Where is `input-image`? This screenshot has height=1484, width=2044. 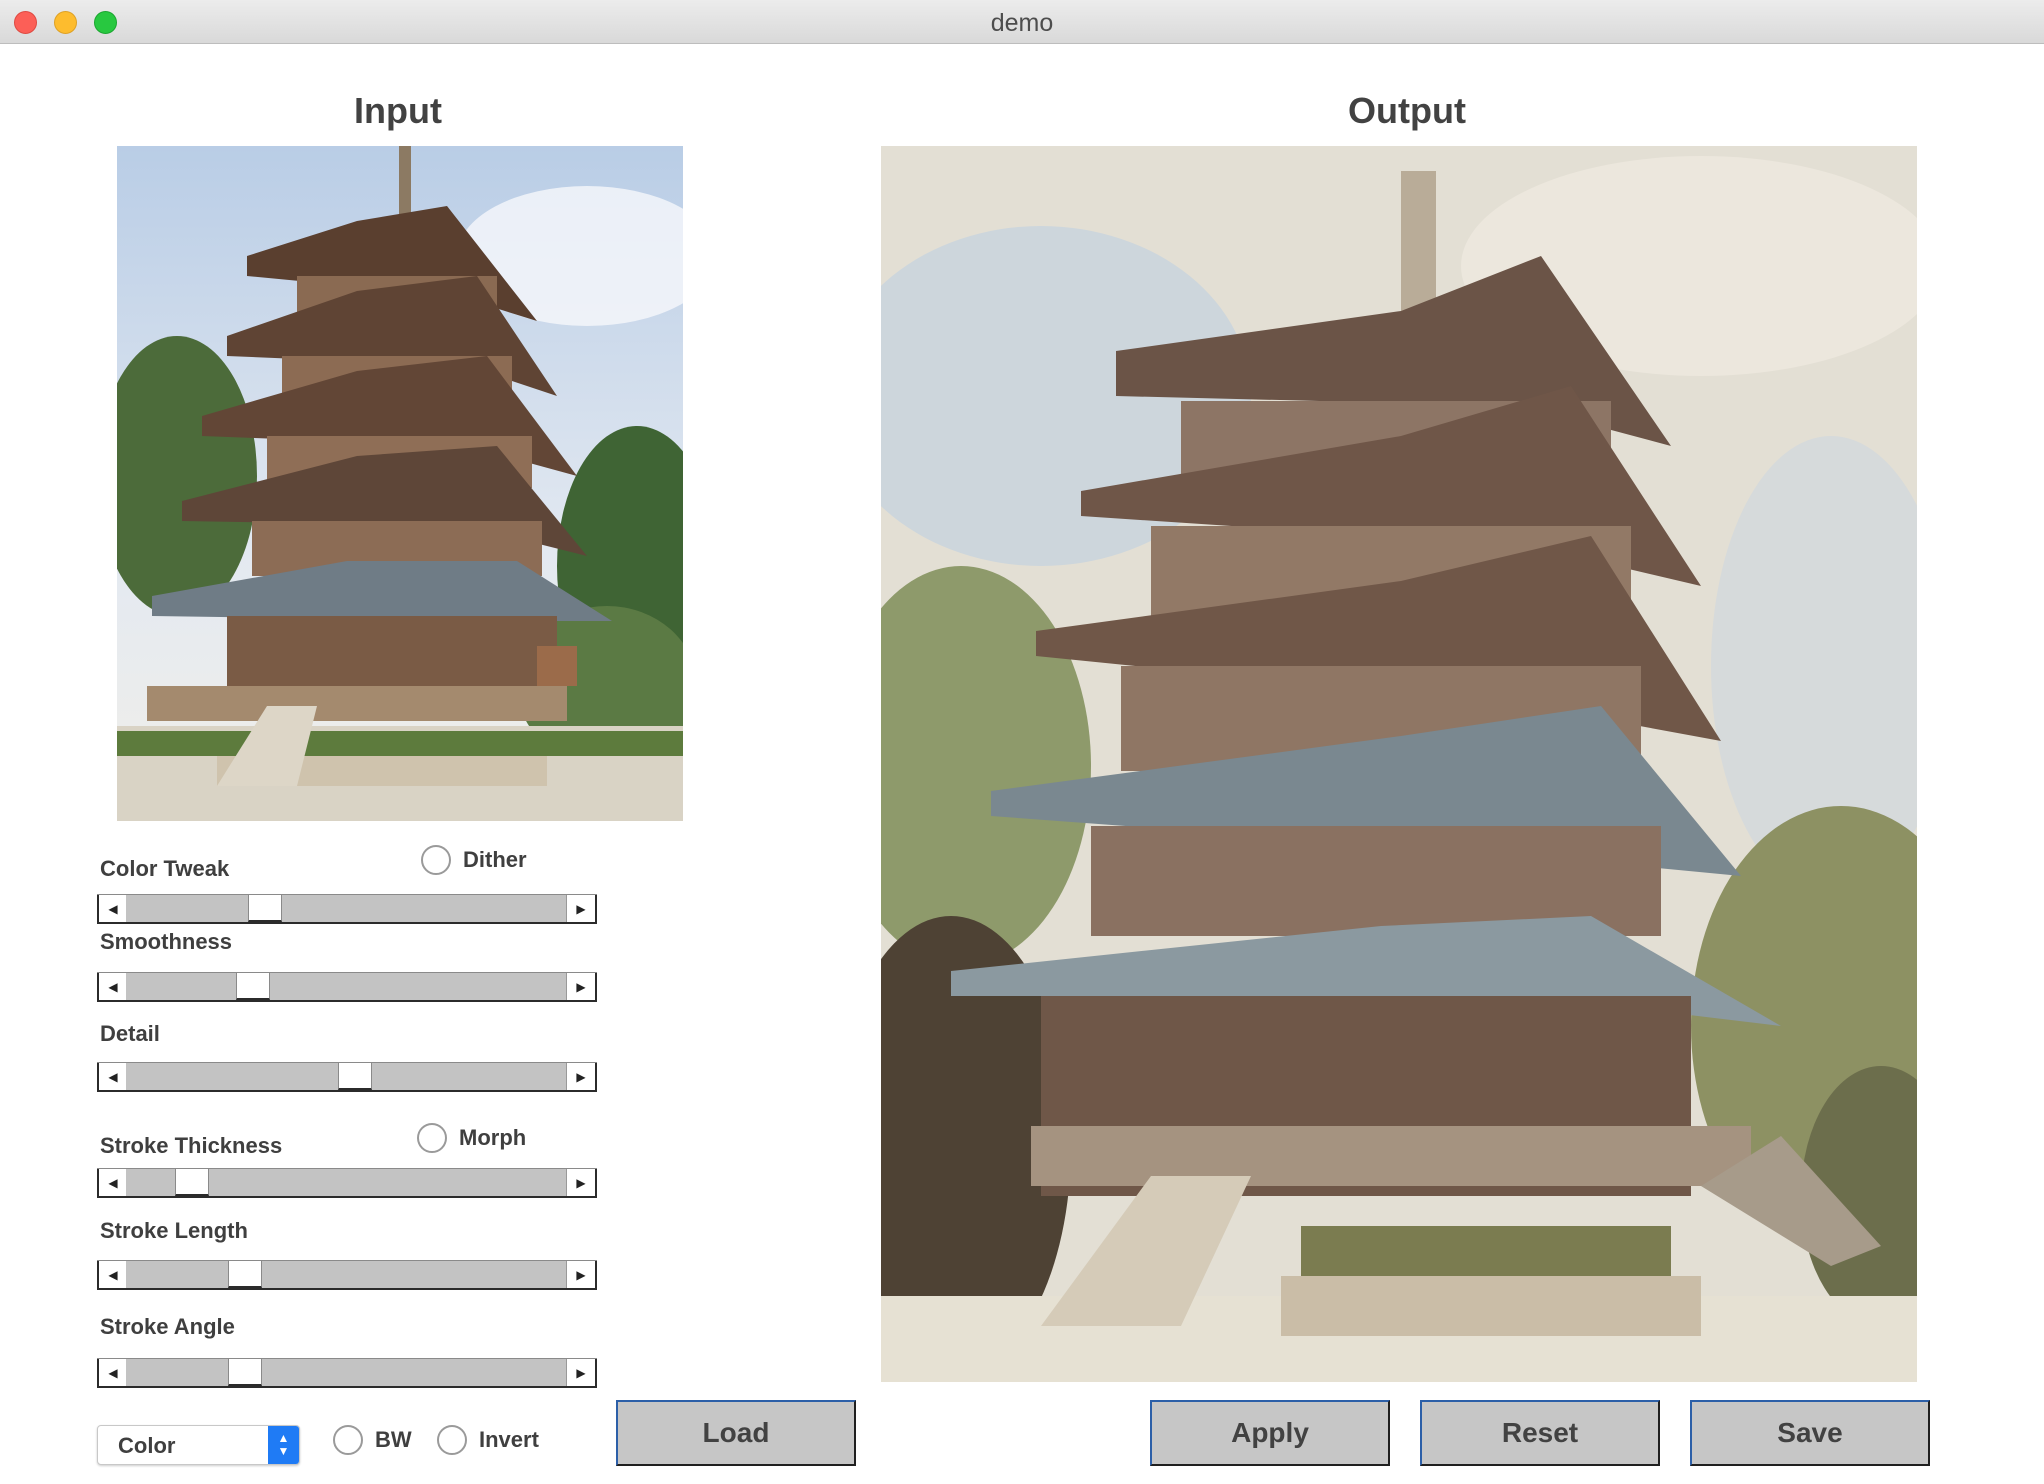
input-image is located at coordinates (400, 483).